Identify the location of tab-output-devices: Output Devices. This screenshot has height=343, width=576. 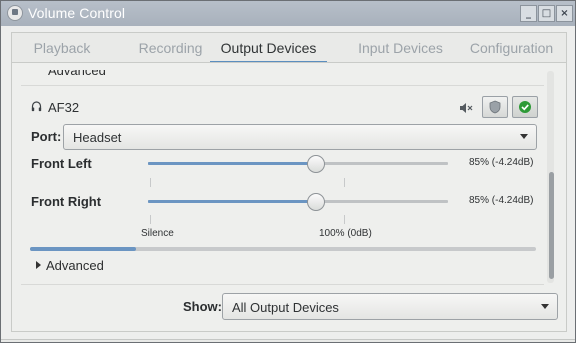
(268, 48).